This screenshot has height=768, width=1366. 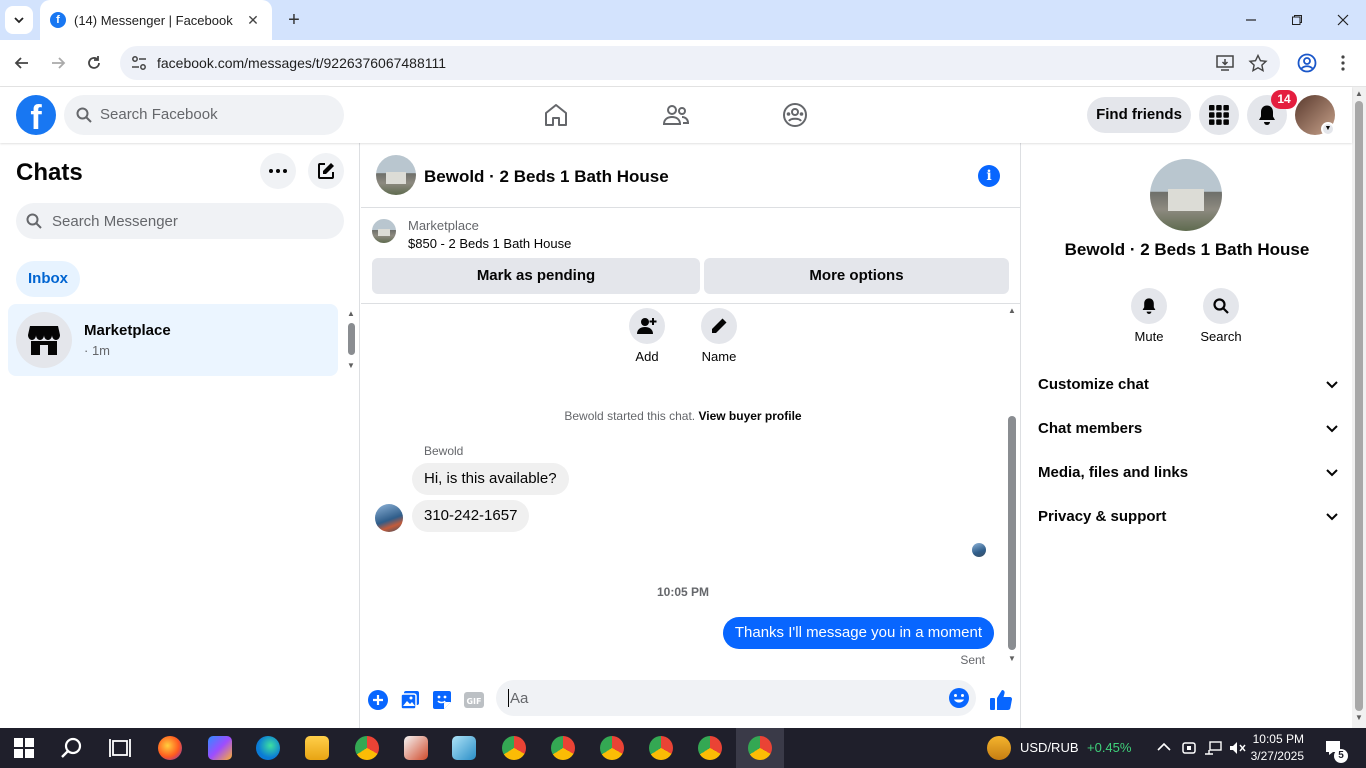 What do you see at coordinates (736, 698) in the screenshot?
I see `message-input: Aa` at bounding box center [736, 698].